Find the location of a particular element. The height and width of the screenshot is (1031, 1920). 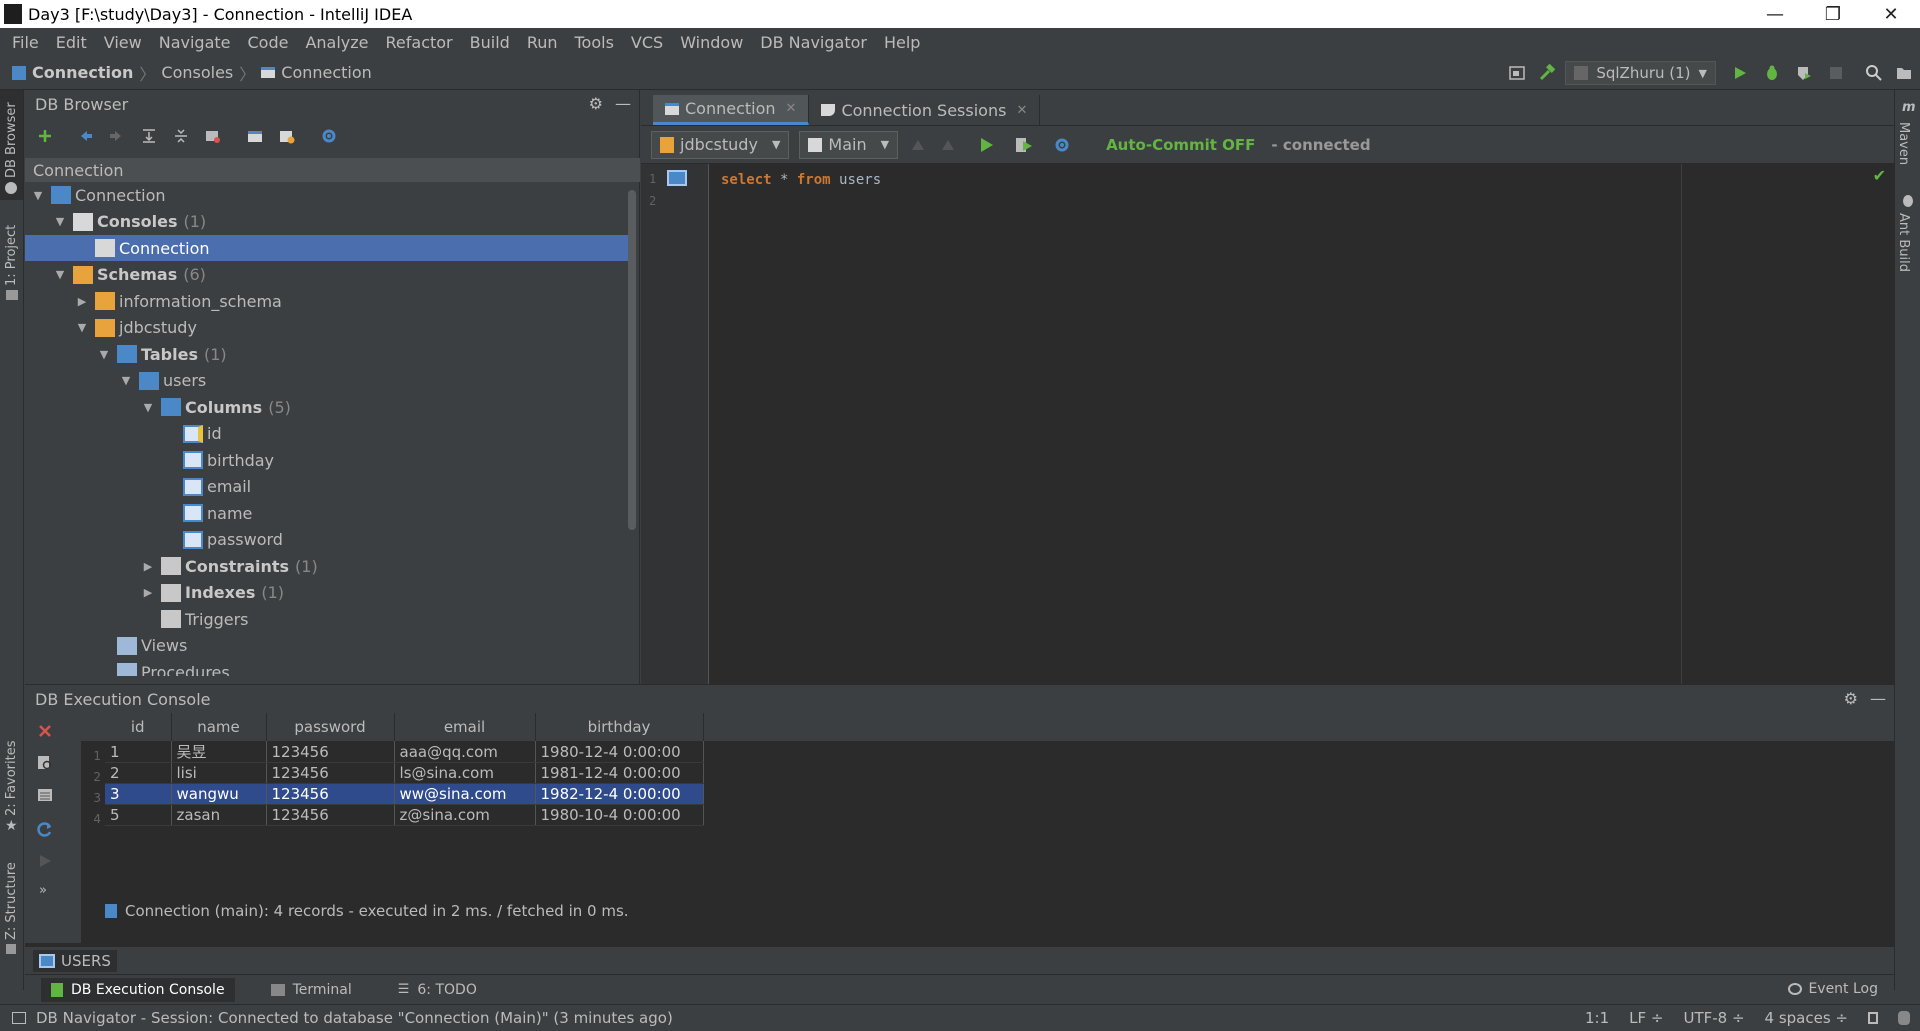

file-encoding: UTF-8 ÷ is located at coordinates (1713, 1018).